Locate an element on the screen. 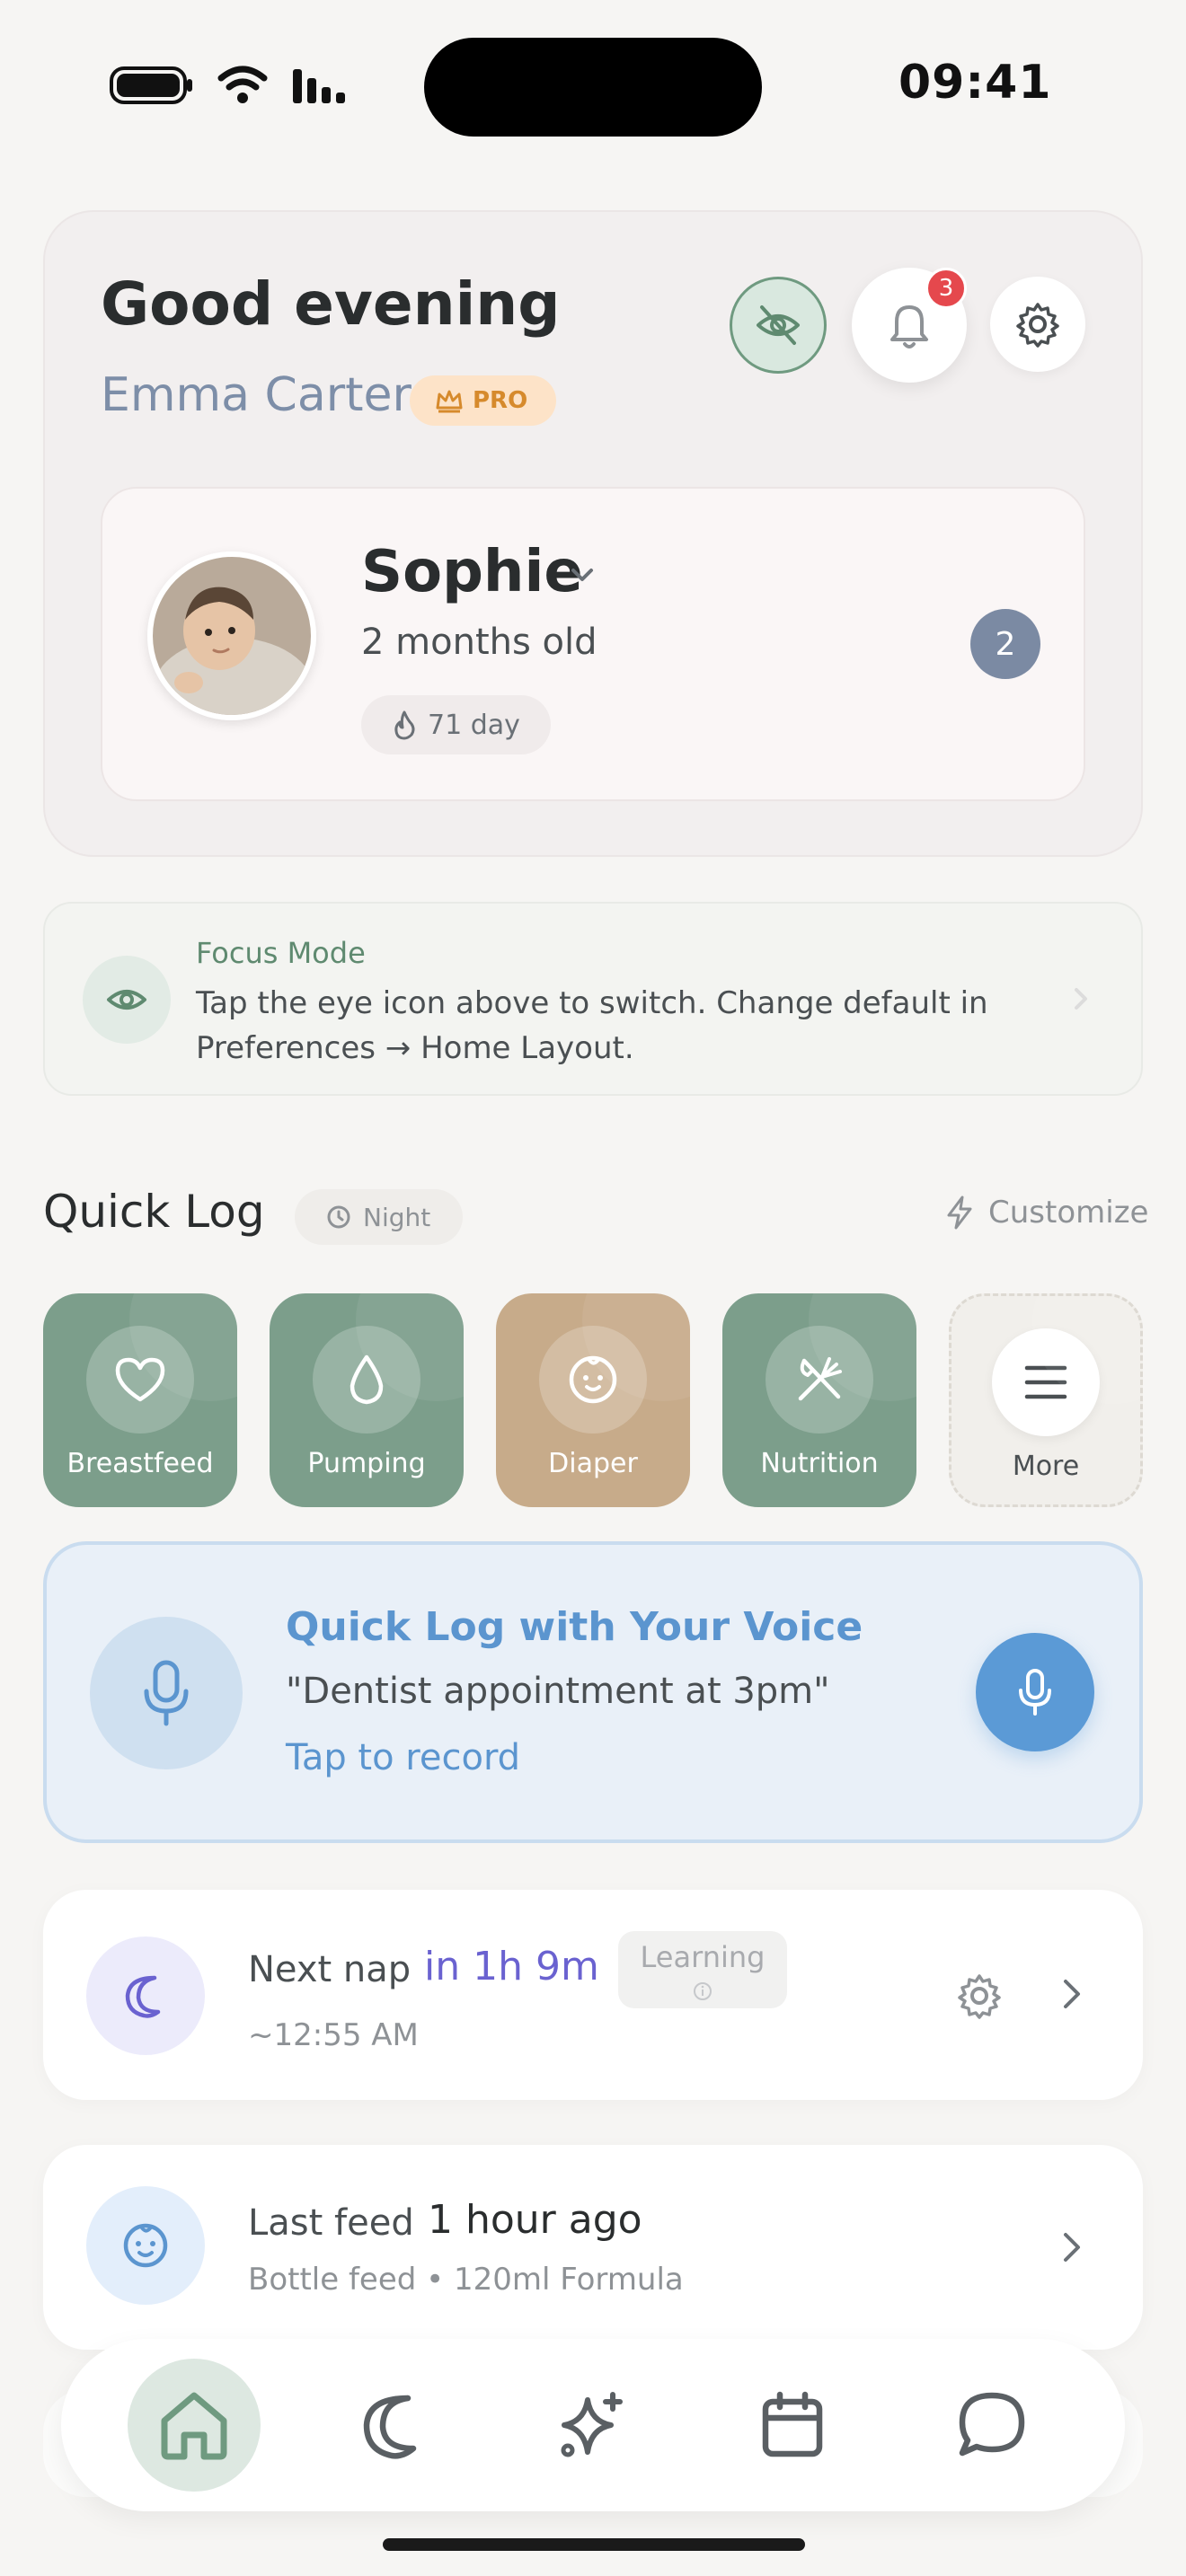  time-of-day-pill: Night is located at coordinates (379, 1217).